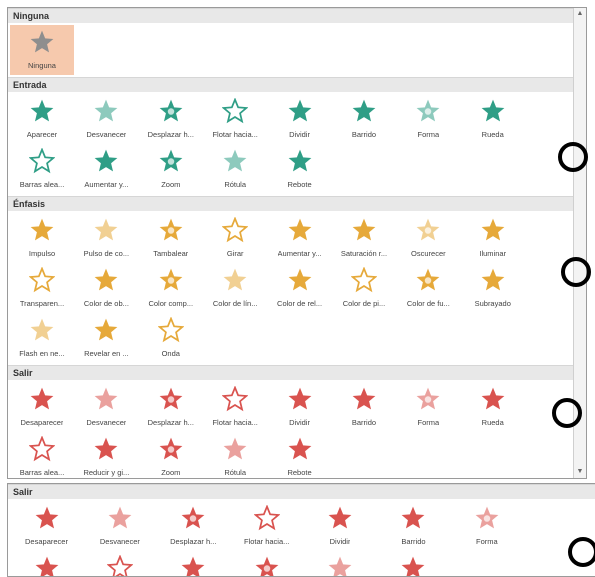  I want to click on star-flyout-icon, so click(171, 399).